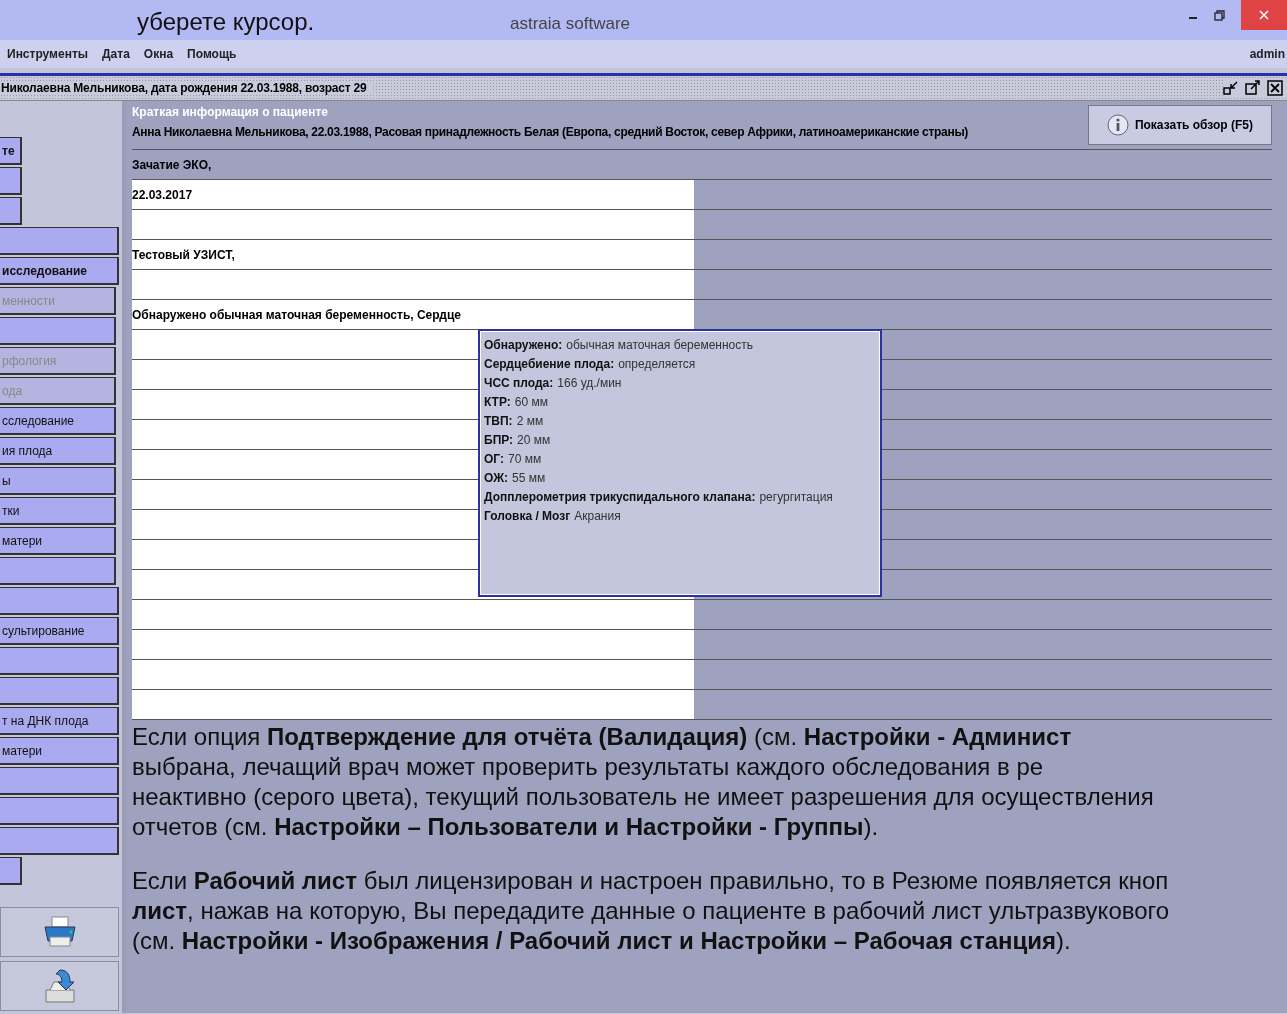 This screenshot has width=1287, height=1014. What do you see at coordinates (1267, 54) in the screenshot?
I see `user-name: admin` at bounding box center [1267, 54].